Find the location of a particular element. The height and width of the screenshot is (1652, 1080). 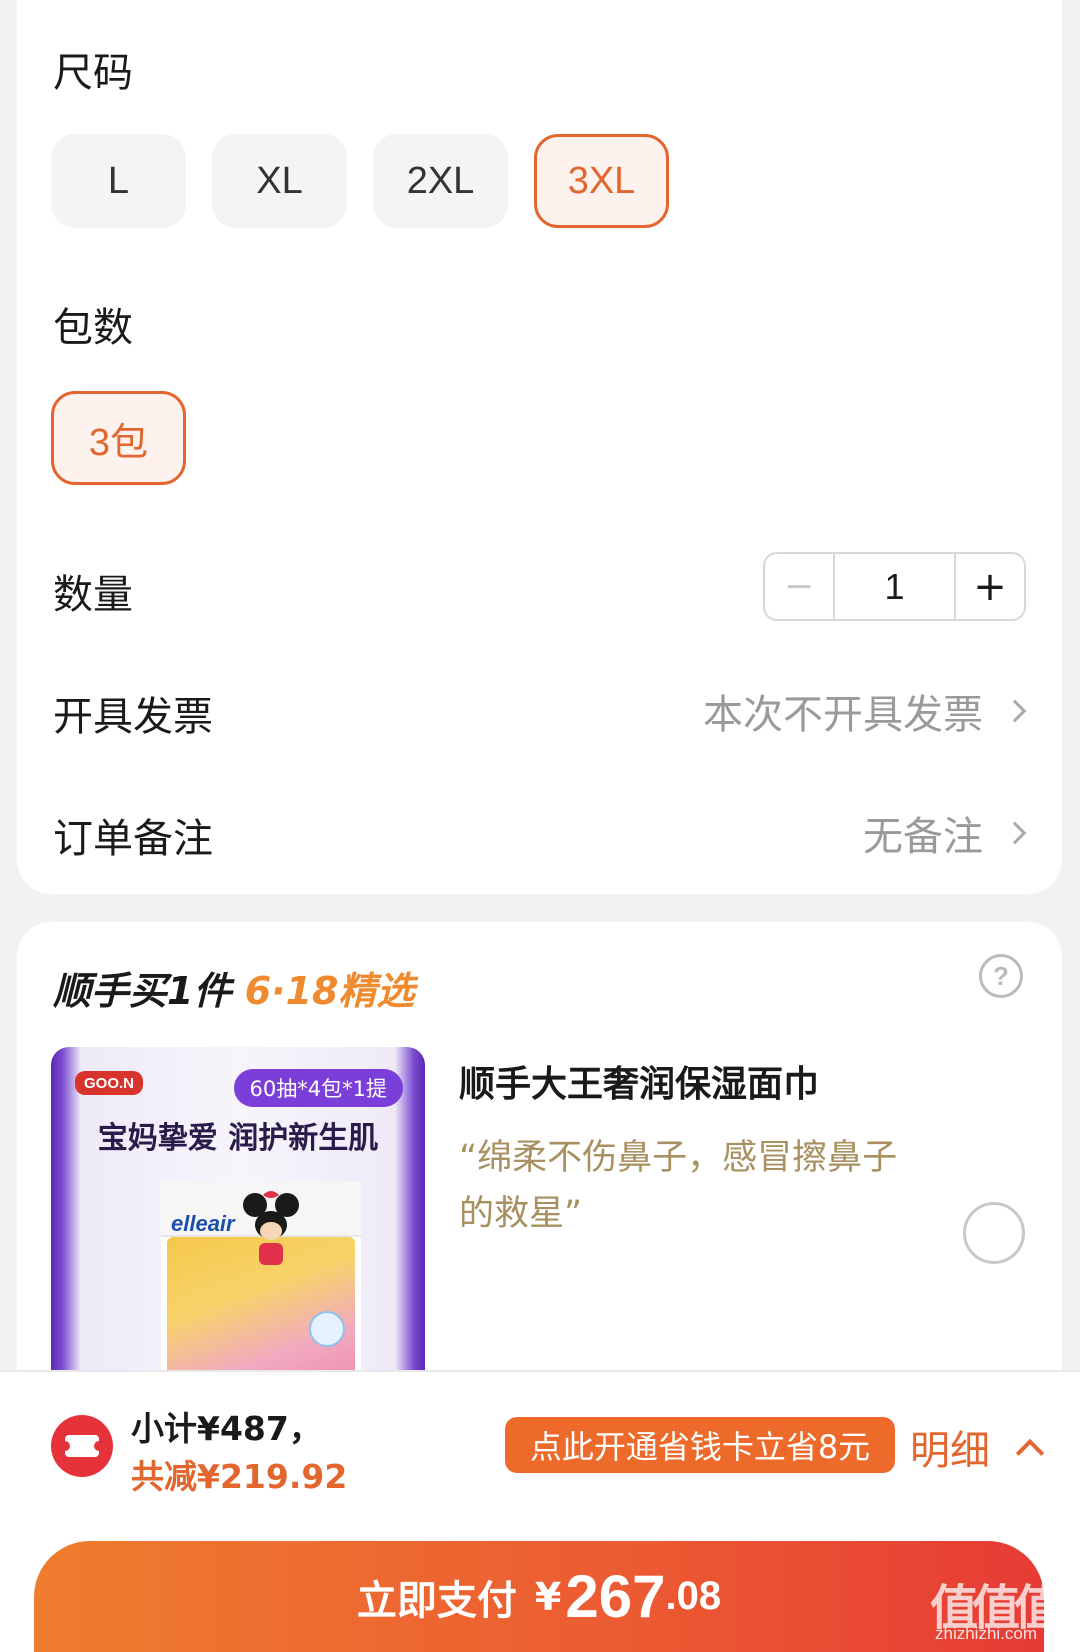

subtotal-text: 小计¥487， is located at coordinates (226, 1428).